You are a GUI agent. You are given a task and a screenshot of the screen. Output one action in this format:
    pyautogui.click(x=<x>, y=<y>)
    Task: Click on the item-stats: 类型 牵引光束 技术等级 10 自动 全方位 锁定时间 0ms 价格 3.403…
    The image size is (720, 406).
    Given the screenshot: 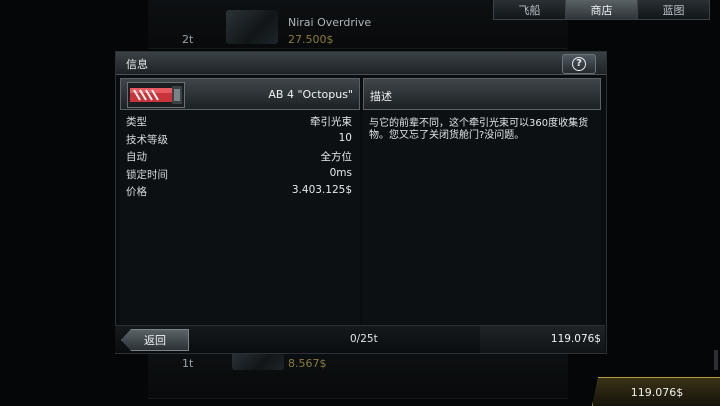 What is the action you would take?
    pyautogui.click(x=240, y=156)
    